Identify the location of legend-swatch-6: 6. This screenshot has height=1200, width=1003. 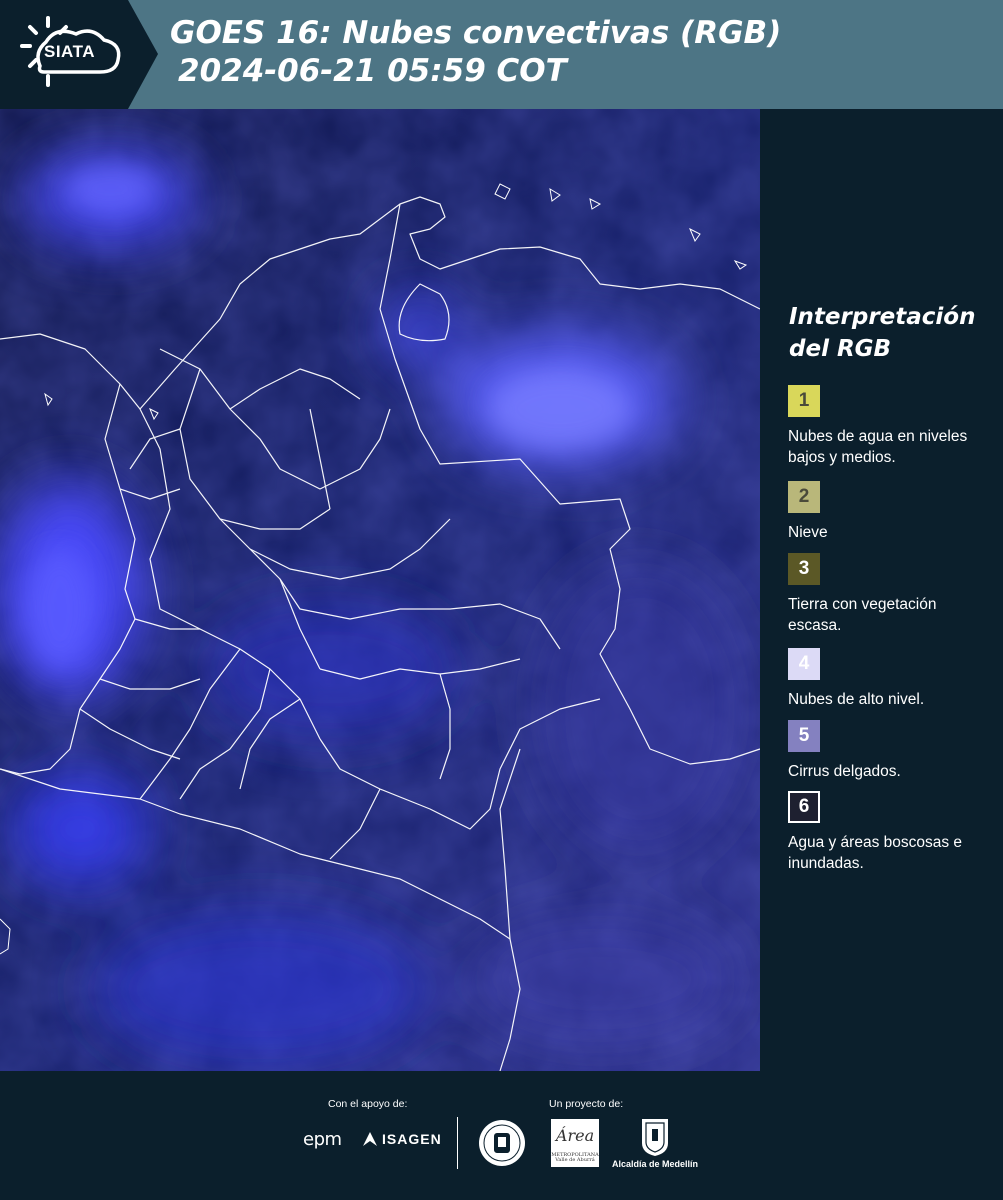
(804, 807).